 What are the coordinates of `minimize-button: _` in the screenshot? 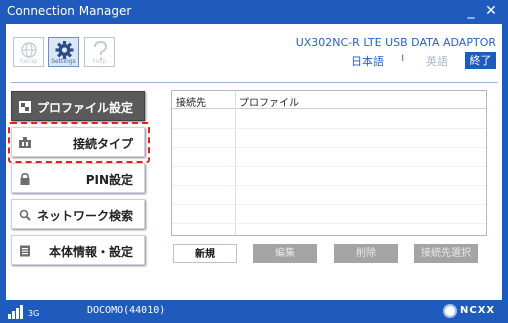 It's located at (471, 11).